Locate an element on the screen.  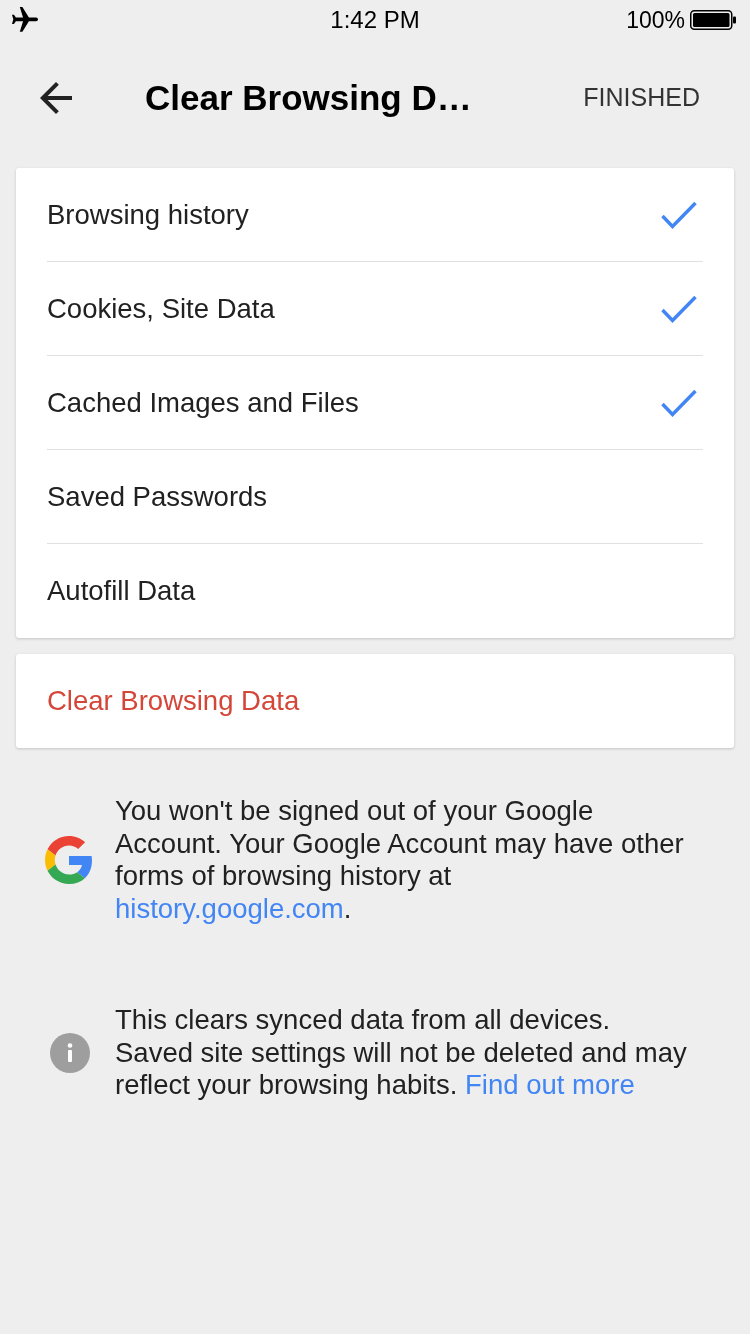
clear-data-button: Clear Browsing Data is located at coordinates (375, 701).